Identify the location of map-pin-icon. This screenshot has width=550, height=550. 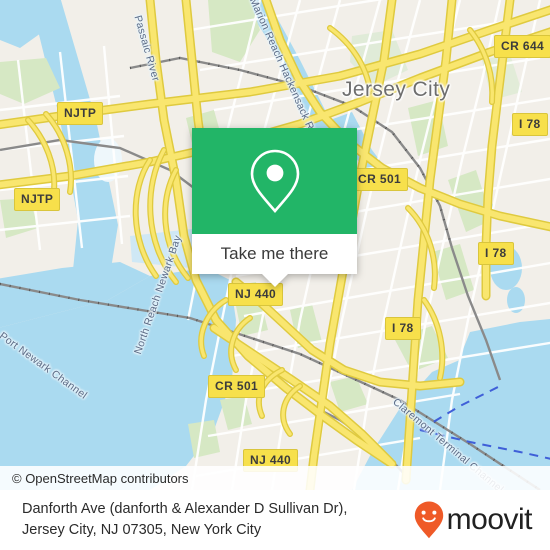
(274, 181).